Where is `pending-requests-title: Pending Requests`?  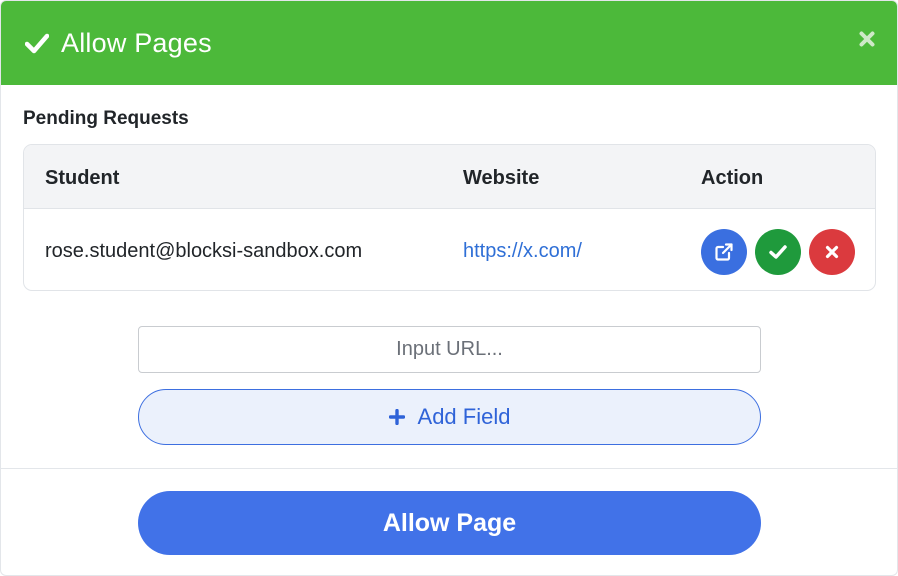 pending-requests-title: Pending Requests is located at coordinates (106, 118).